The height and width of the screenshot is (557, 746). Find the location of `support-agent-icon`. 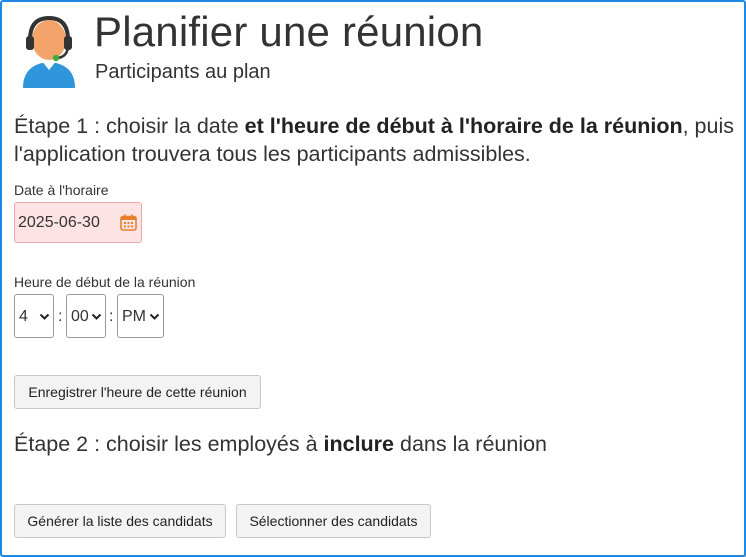

support-agent-icon is located at coordinates (49, 51).